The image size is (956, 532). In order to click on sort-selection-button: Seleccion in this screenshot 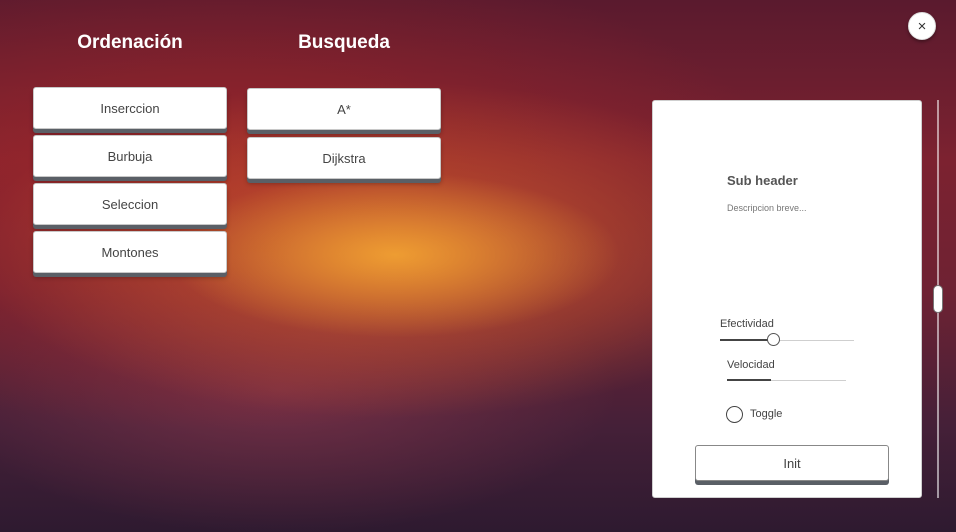, I will do `click(130, 204)`.